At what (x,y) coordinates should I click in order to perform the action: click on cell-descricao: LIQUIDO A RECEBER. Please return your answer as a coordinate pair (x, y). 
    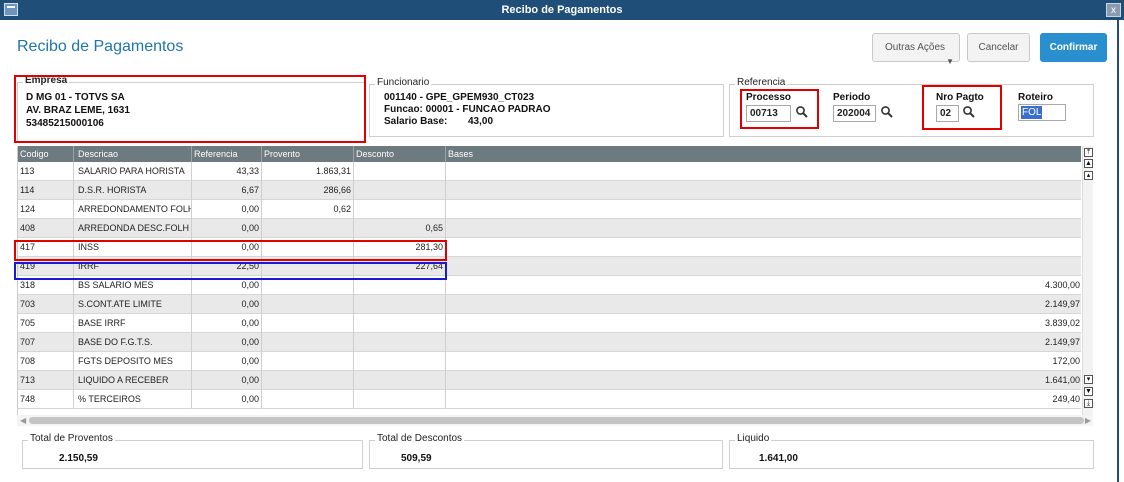
    Looking at the image, I should click on (133, 380).